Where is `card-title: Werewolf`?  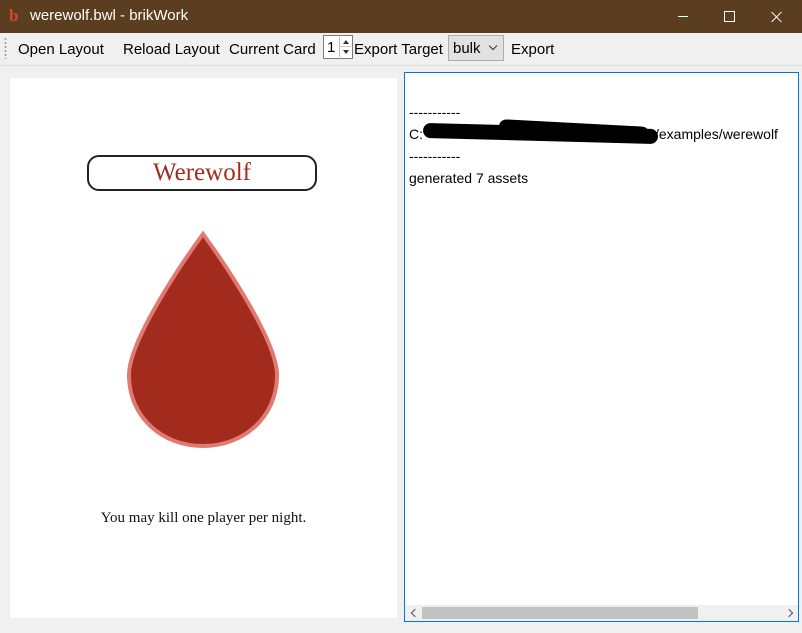 card-title: Werewolf is located at coordinates (202, 172).